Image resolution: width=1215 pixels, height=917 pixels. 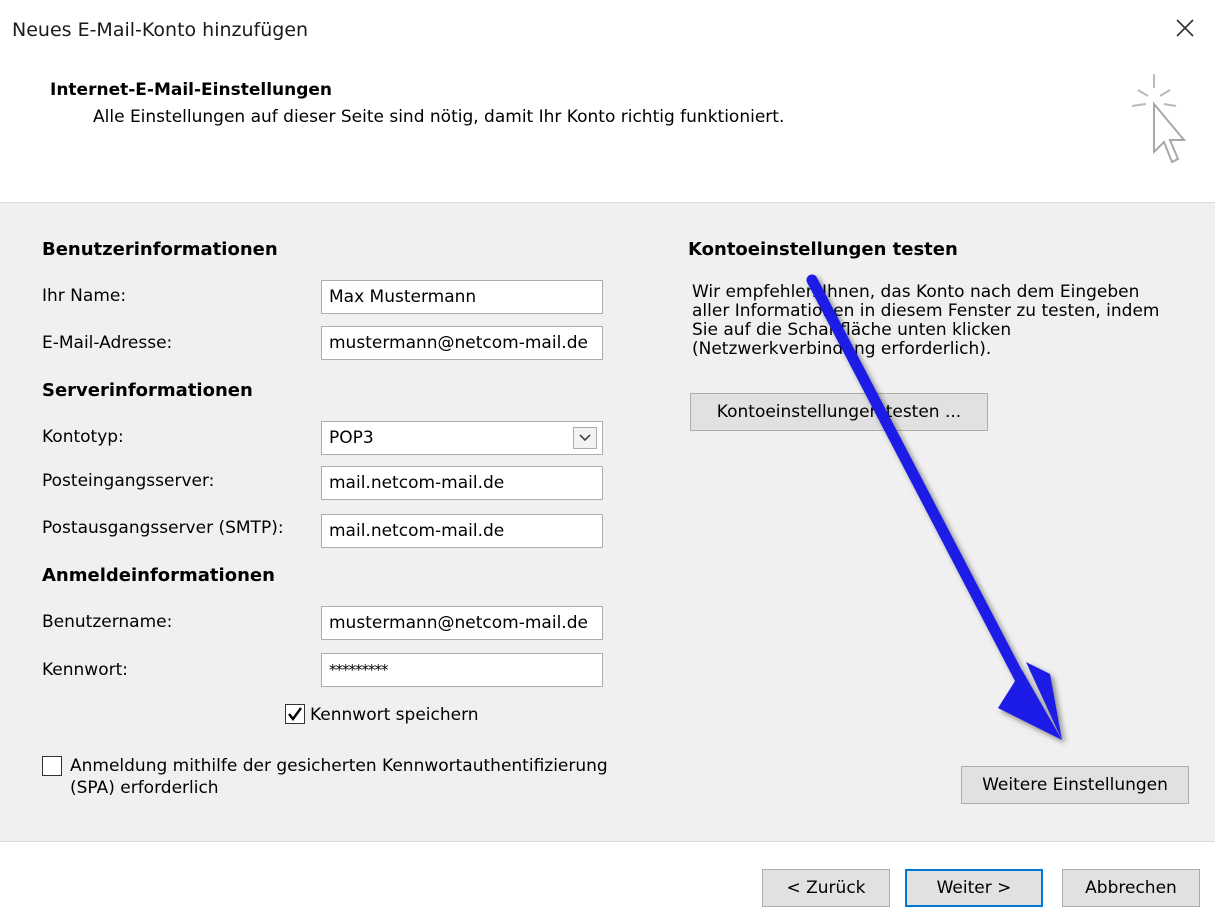 I want to click on close-icon, so click(x=1185, y=28).